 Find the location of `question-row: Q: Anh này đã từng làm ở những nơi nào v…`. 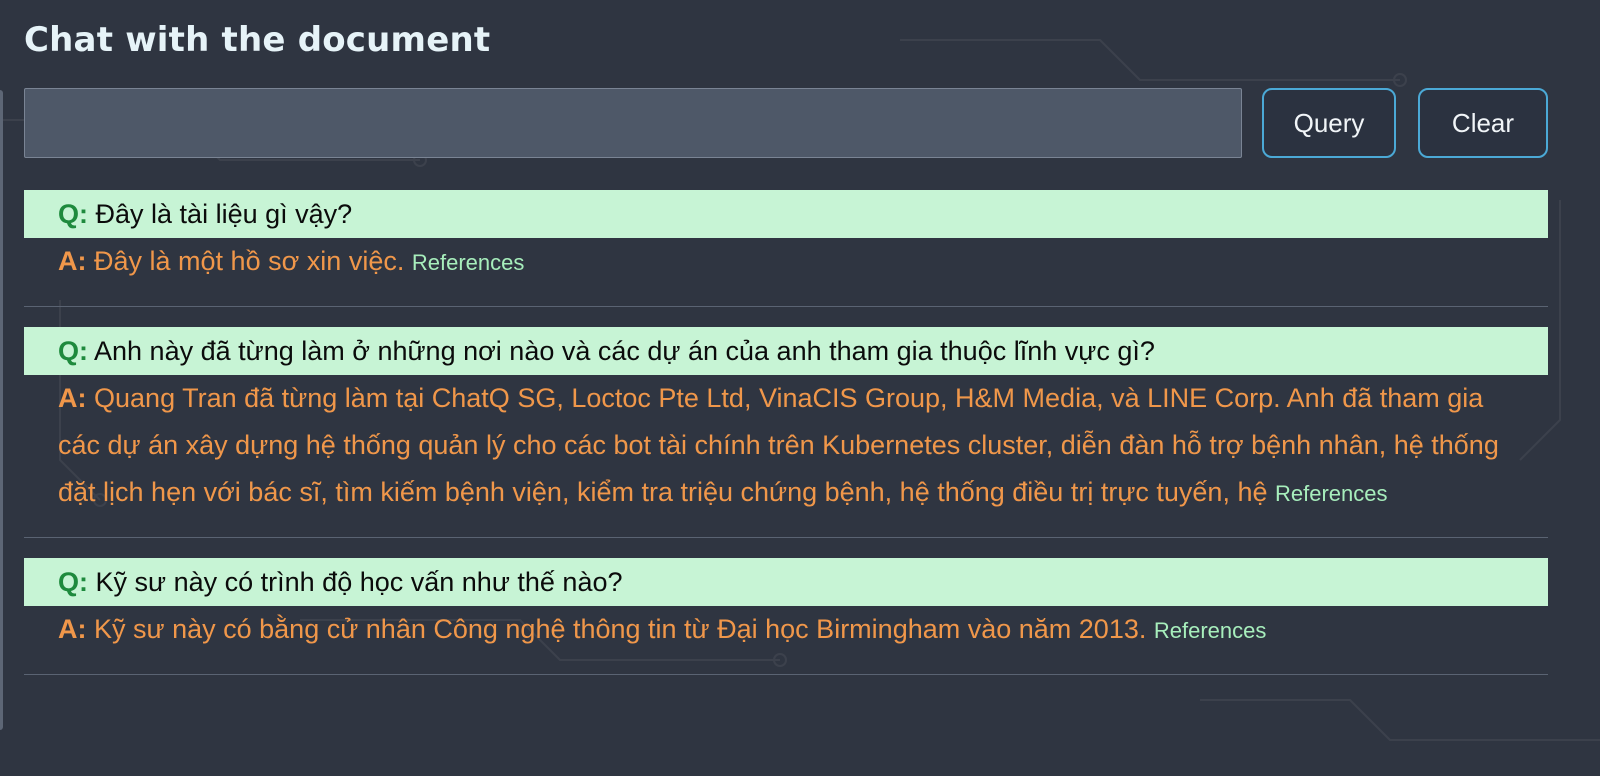

question-row: Q: Anh này đã từng làm ở những nơi nào v… is located at coordinates (786, 351).